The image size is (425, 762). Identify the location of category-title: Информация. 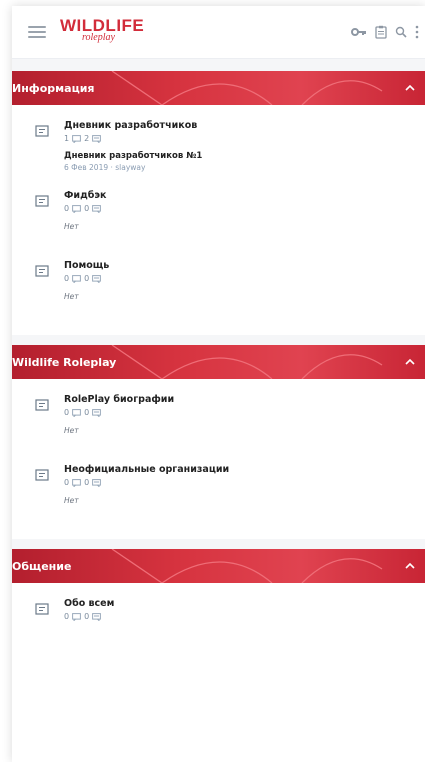
(53, 88).